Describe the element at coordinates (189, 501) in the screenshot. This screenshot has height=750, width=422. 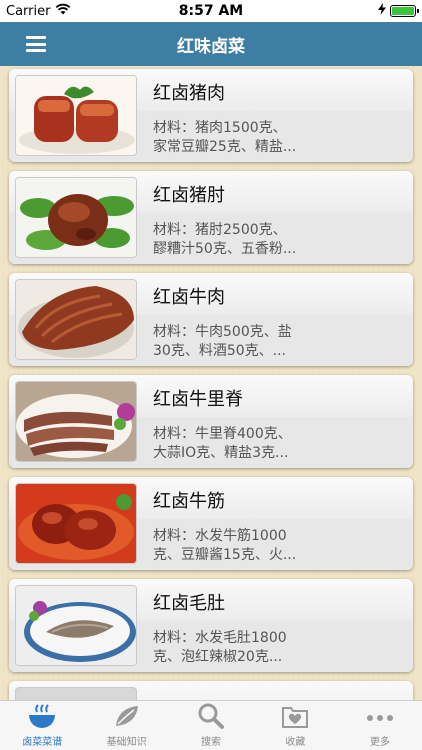
I see `recipe-title: 红卤牛筋` at that location.